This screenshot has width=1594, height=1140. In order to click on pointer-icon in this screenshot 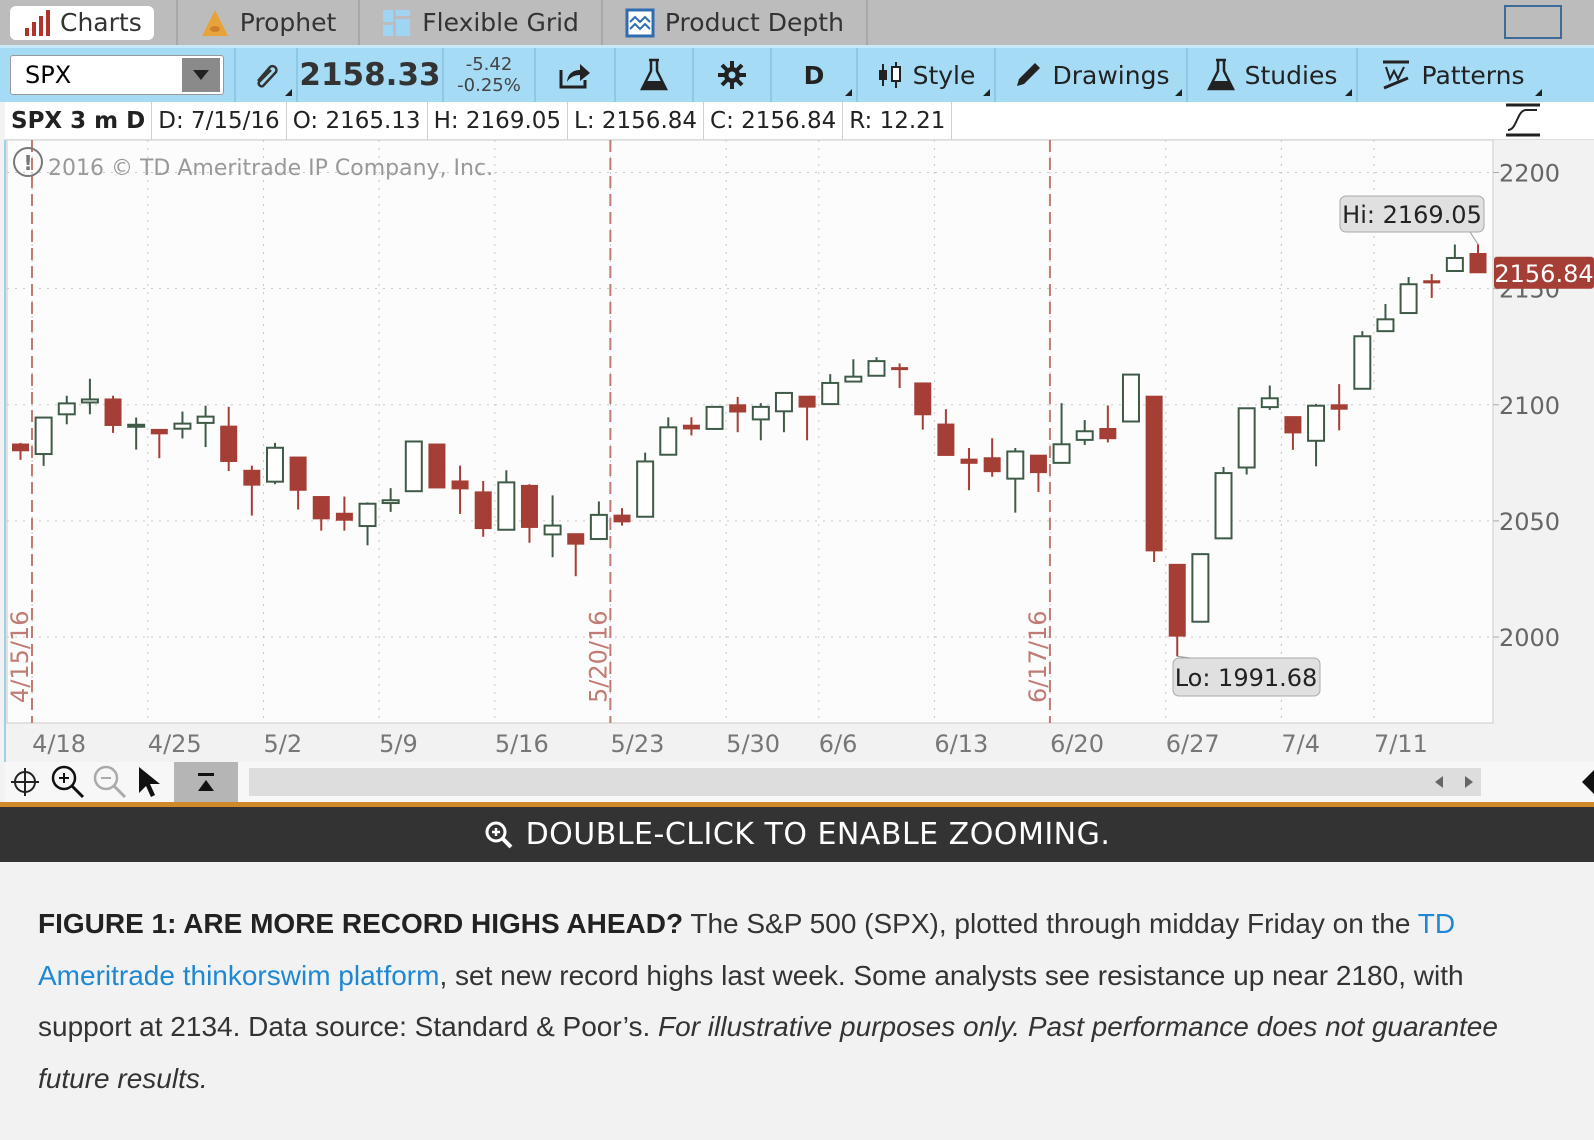, I will do `click(150, 782)`.